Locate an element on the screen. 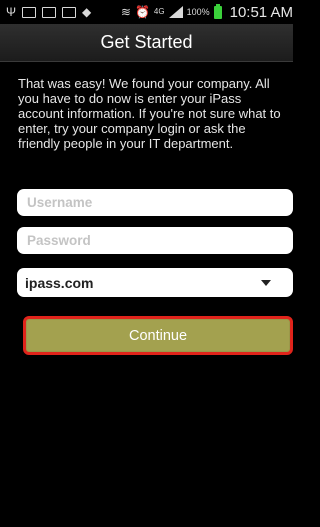 Image resolution: width=320 pixels, height=527 pixels. username-field is located at coordinates (155, 202).